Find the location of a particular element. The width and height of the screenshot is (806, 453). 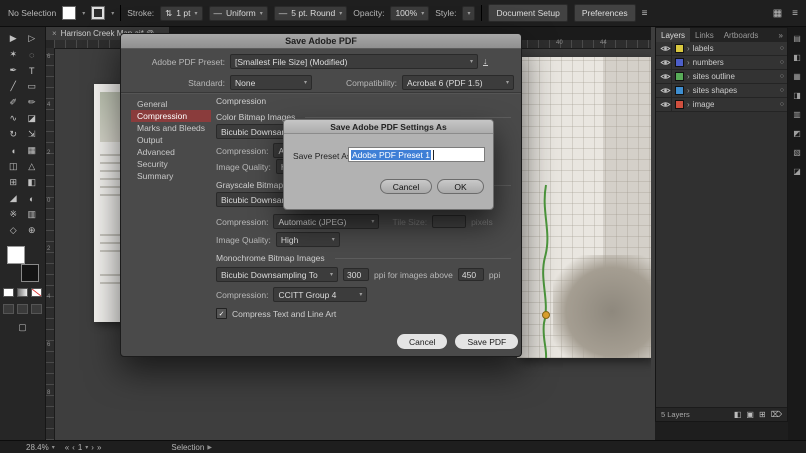

last-artboard-button: » is located at coordinates (99, 447).